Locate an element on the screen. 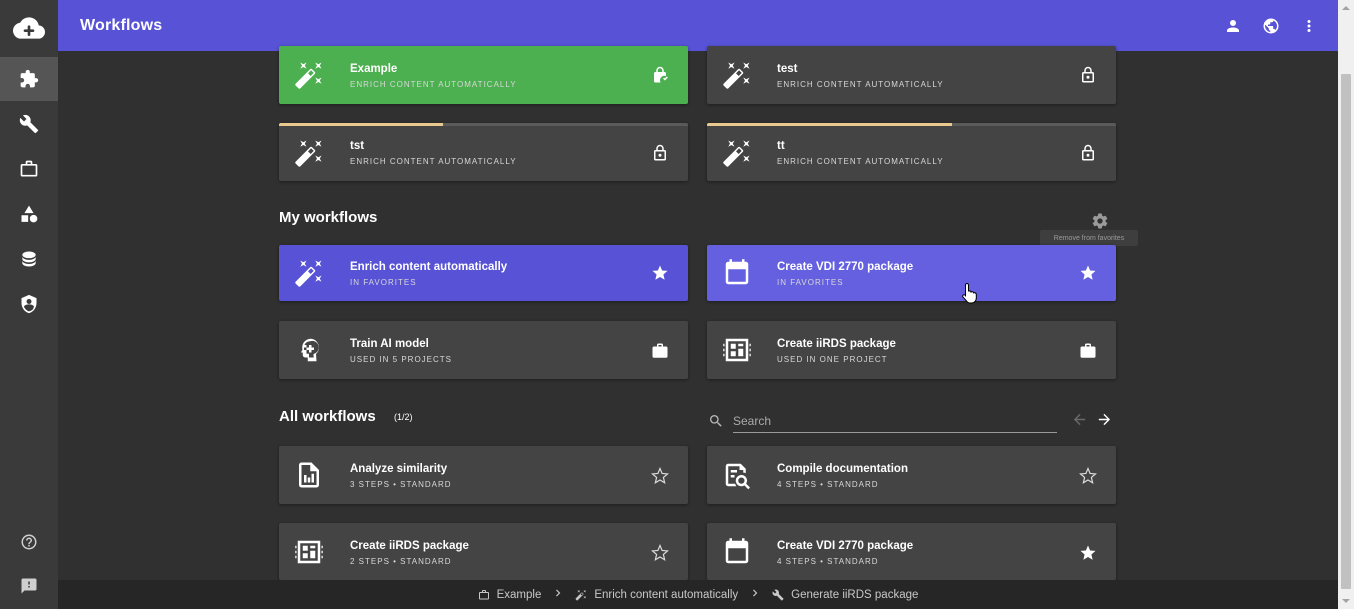  workflow-name: Example is located at coordinates (374, 69).